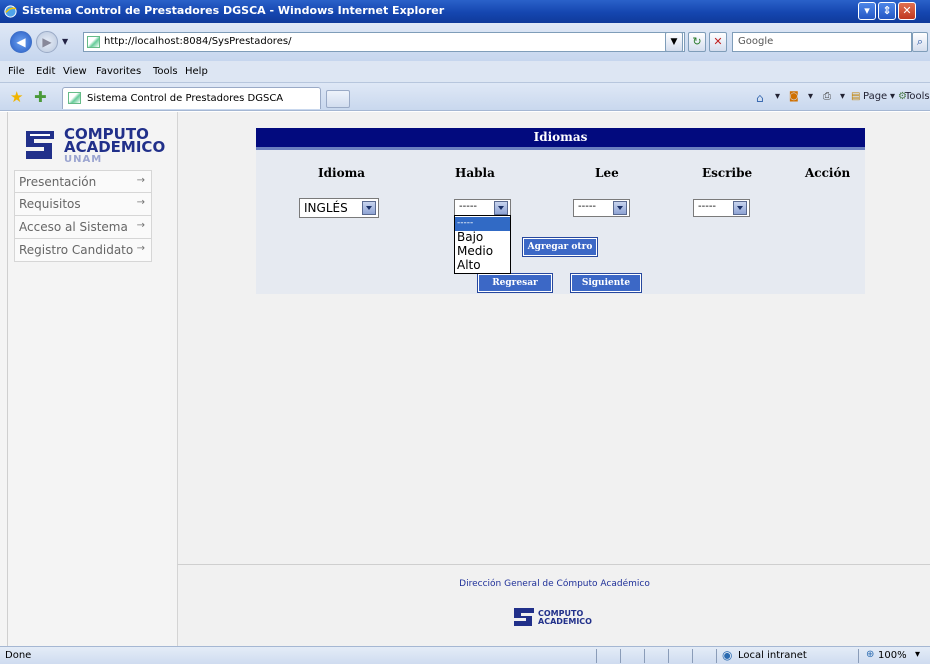 The image size is (930, 664). I want to click on menu-help: Help, so click(196, 71).